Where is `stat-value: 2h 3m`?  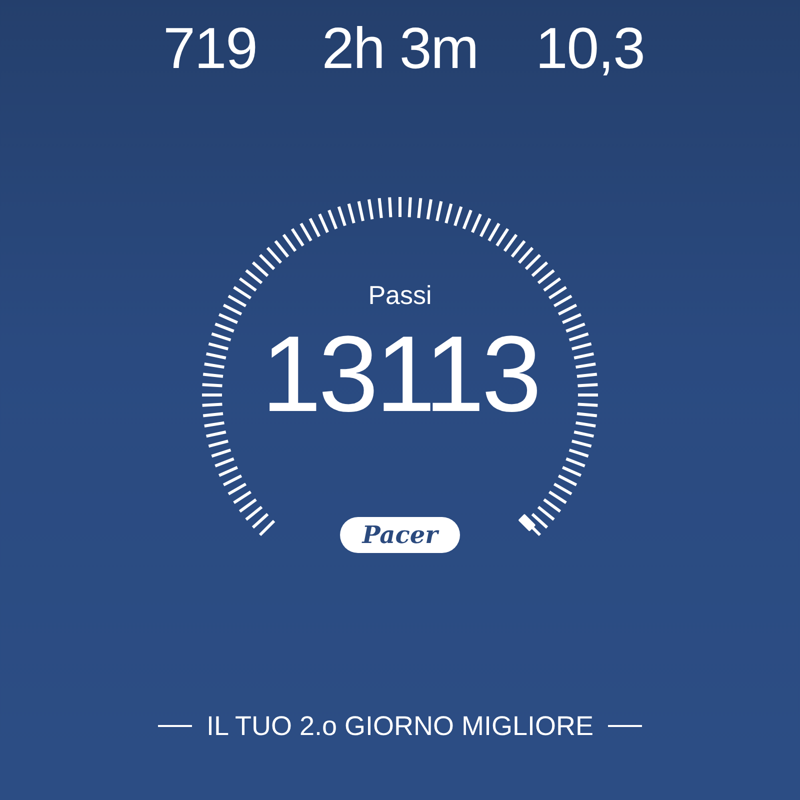
stat-value: 2h 3m is located at coordinates (400, 49).